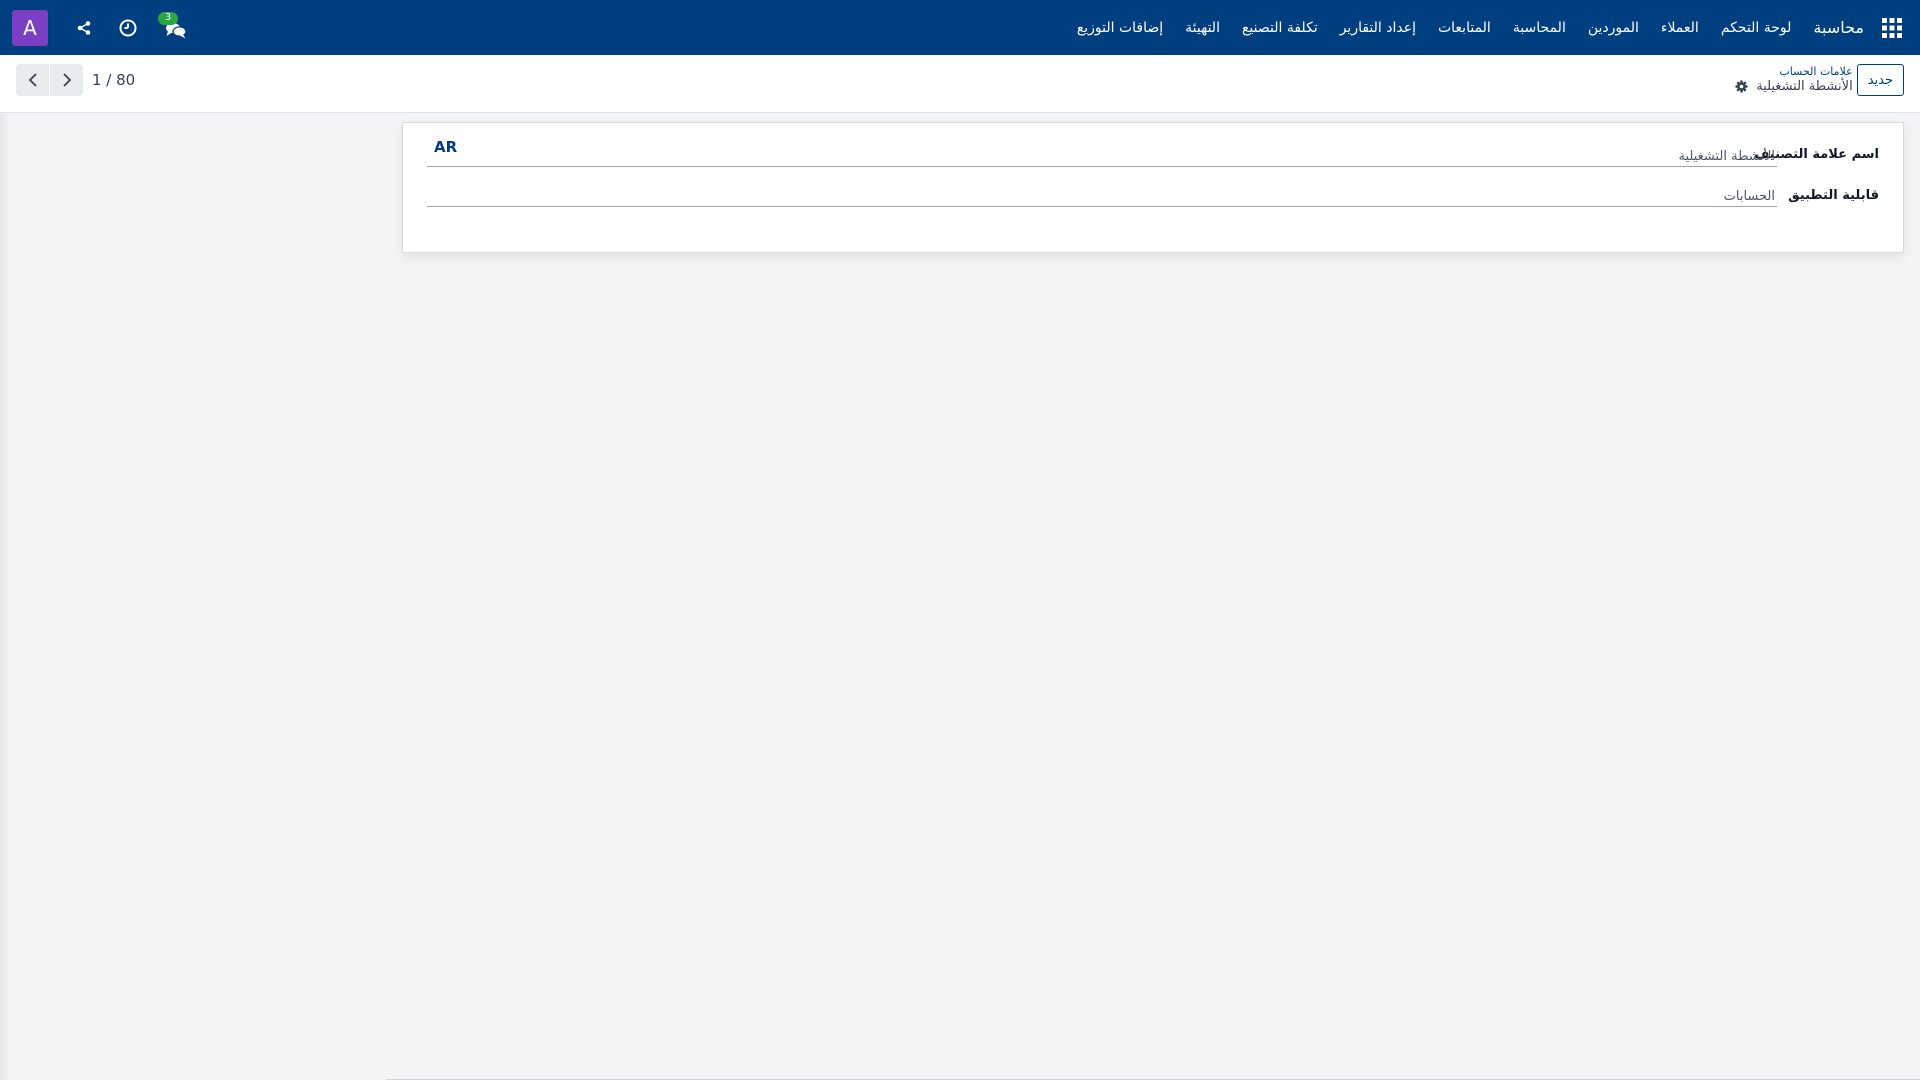 The width and height of the screenshot is (1920, 1080). I want to click on chevron-right-icon, so click(66, 80).